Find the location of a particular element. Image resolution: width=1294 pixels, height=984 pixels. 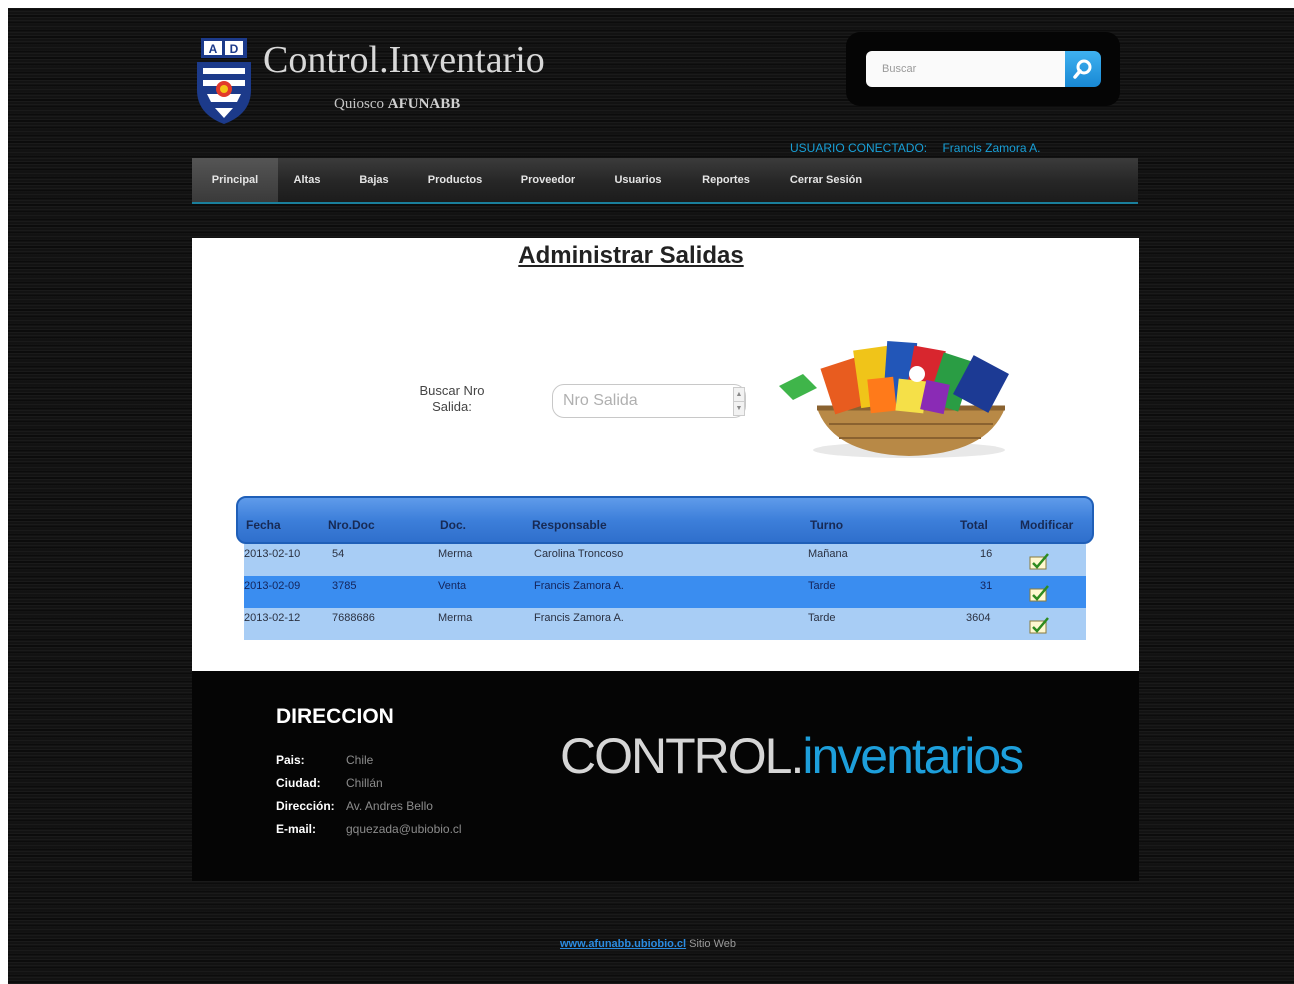

university-logo: A D is located at coordinates (224, 81).